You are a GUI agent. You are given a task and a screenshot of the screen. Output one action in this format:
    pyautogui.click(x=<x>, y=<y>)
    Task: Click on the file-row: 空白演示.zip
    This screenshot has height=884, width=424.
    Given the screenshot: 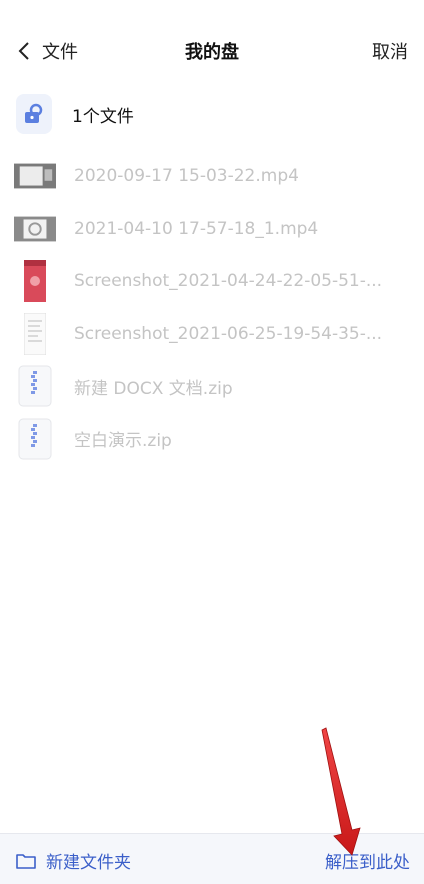 What is the action you would take?
    pyautogui.click(x=212, y=439)
    